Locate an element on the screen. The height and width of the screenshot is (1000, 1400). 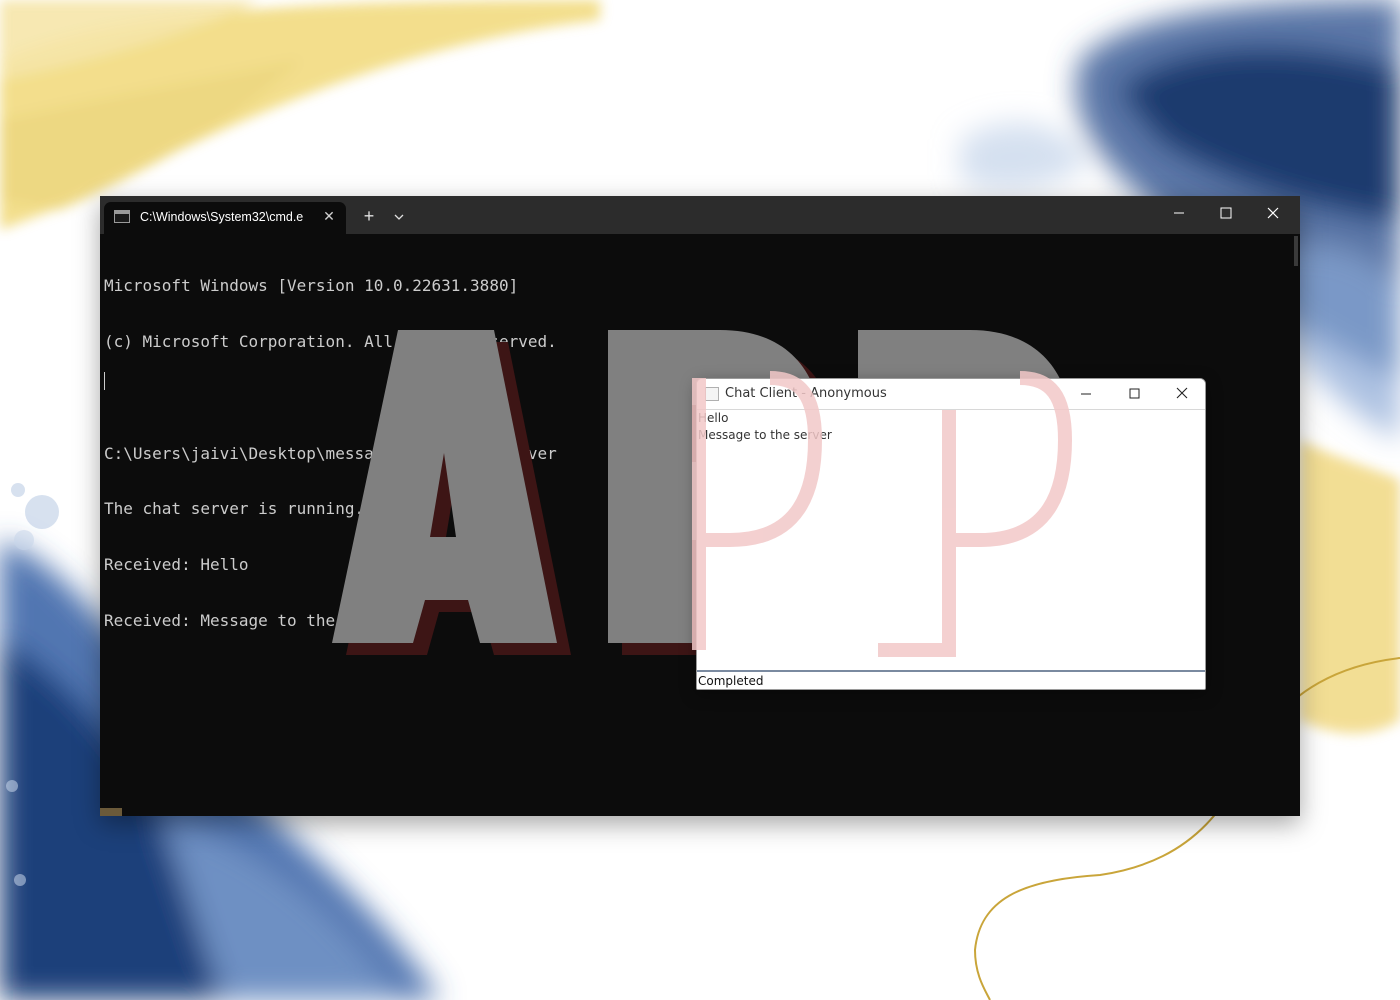
resize-grip is located at coordinates (111, 812).